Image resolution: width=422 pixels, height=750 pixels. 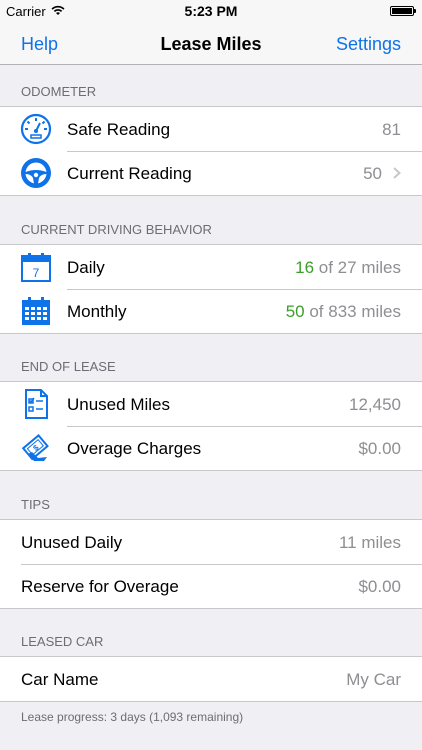 What do you see at coordinates (379, 586) in the screenshot?
I see `reserve-for-overage-value: $0.00` at bounding box center [379, 586].